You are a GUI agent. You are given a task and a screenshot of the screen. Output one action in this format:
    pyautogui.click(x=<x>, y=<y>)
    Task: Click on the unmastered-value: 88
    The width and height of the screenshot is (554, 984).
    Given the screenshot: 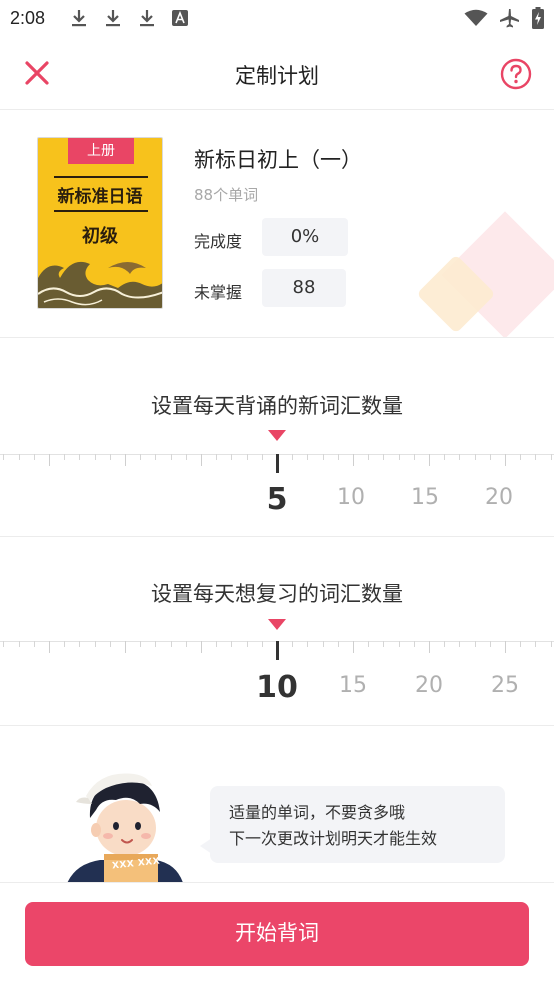 What is the action you would take?
    pyautogui.click(x=304, y=288)
    